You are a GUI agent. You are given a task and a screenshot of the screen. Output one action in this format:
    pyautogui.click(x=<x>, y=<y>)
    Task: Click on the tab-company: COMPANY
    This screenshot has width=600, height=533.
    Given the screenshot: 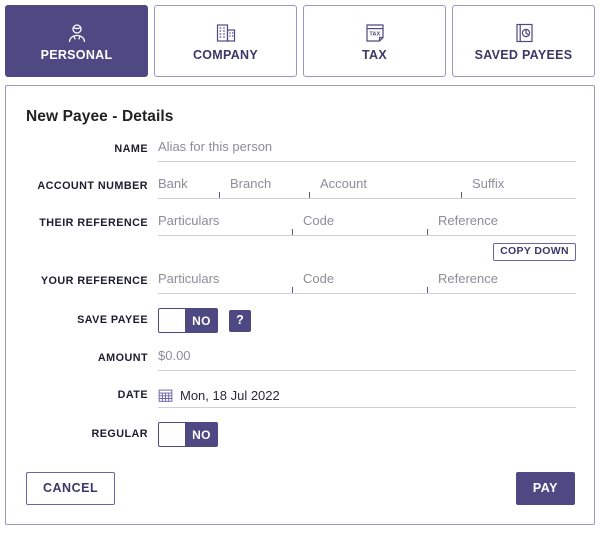 What is the action you would take?
    pyautogui.click(x=225, y=41)
    